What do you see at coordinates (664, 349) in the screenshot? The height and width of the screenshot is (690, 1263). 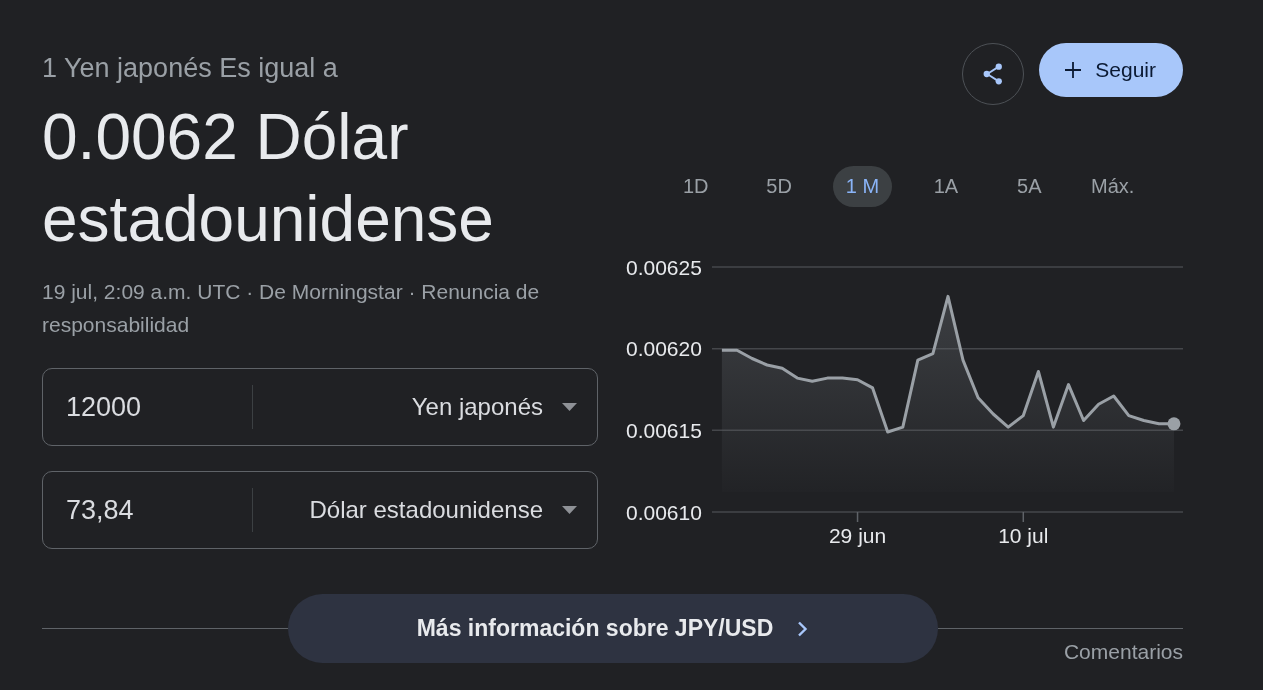 I see `axis-label: 0.00620` at bounding box center [664, 349].